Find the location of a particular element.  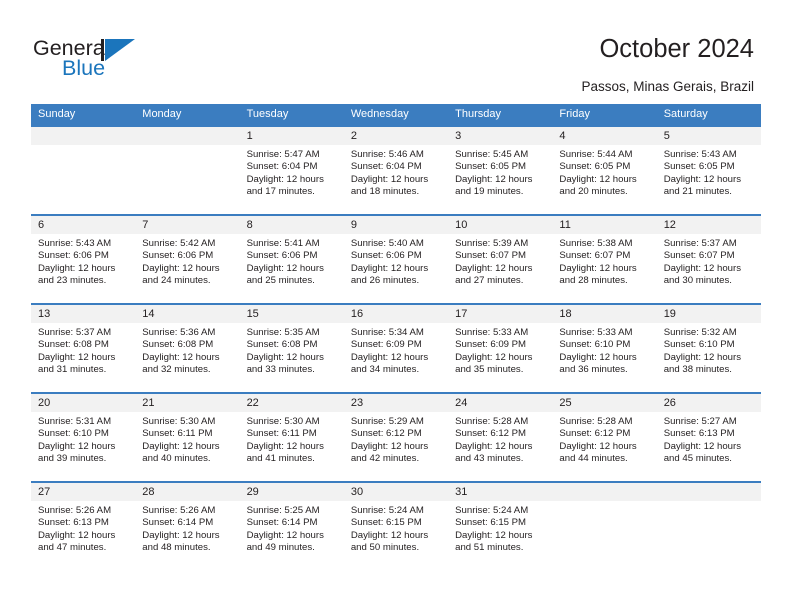

sunrise-text: Sunrise: 5:44 AM is located at coordinates (596, 154).